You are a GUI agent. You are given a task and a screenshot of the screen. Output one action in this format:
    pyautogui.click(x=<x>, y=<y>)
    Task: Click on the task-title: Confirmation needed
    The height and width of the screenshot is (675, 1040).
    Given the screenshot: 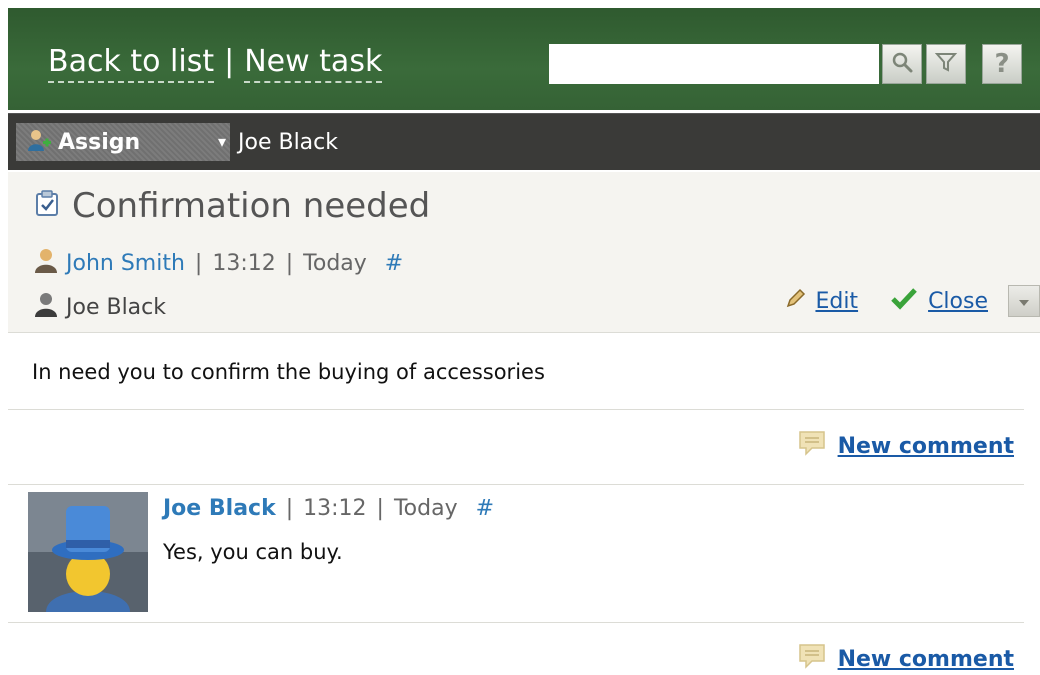 What is the action you would take?
    pyautogui.click(x=232, y=206)
    